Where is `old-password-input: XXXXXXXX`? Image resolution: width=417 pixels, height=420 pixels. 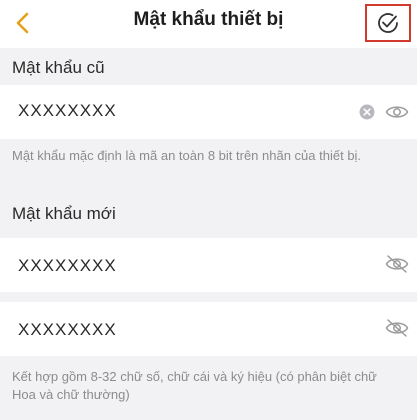 old-password-input: XXXXXXXX is located at coordinates (67, 111).